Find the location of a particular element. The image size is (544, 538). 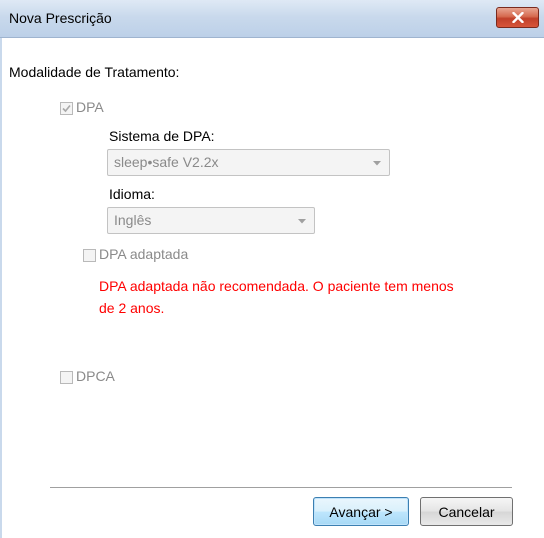

cancel-button: Cancelar is located at coordinates (466, 511).